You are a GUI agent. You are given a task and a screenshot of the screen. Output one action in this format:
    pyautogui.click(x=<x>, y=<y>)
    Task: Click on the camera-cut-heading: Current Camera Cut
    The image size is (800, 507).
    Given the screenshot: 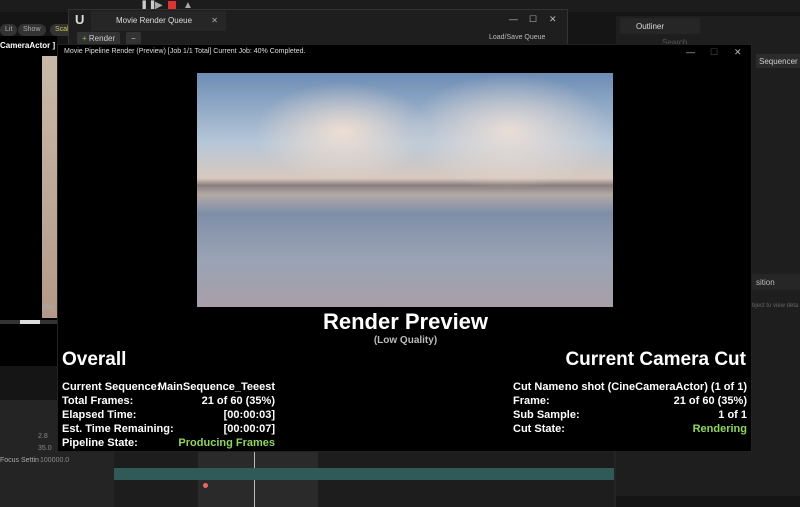 What is the action you would take?
    pyautogui.click(x=655, y=359)
    